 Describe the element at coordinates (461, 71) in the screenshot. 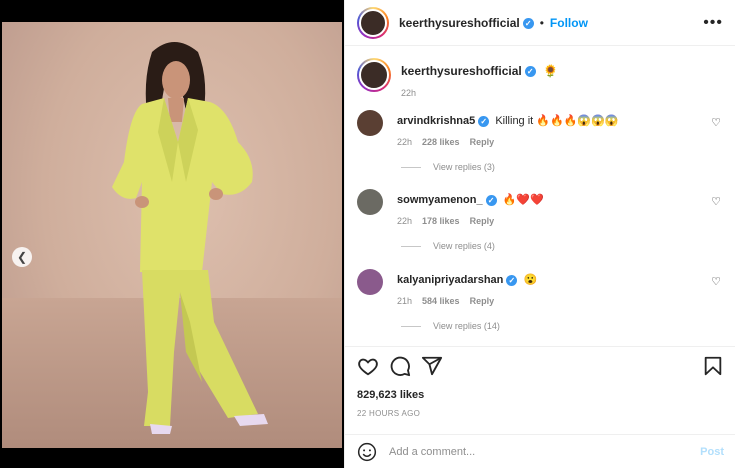

I see `caption-username: keerthysureshofficial` at that location.